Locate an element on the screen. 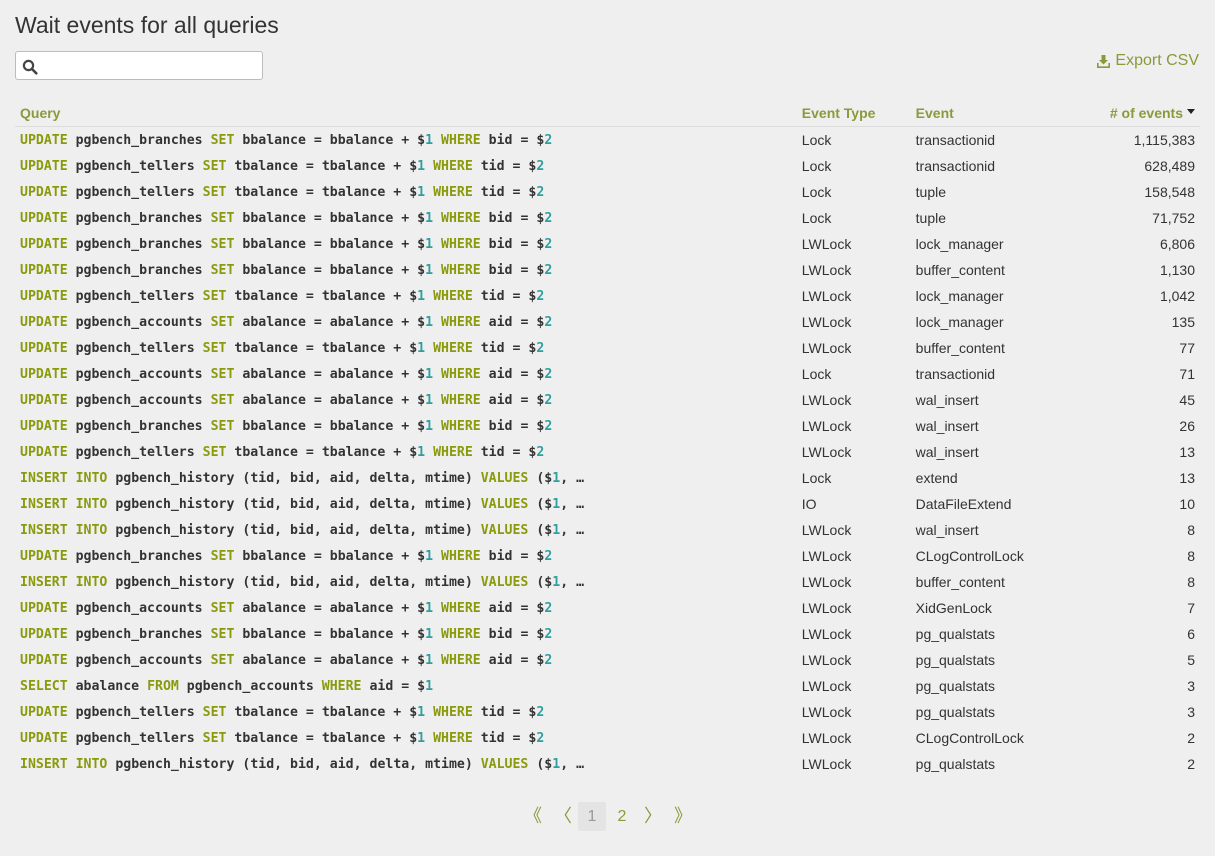  search-box is located at coordinates (139, 65).